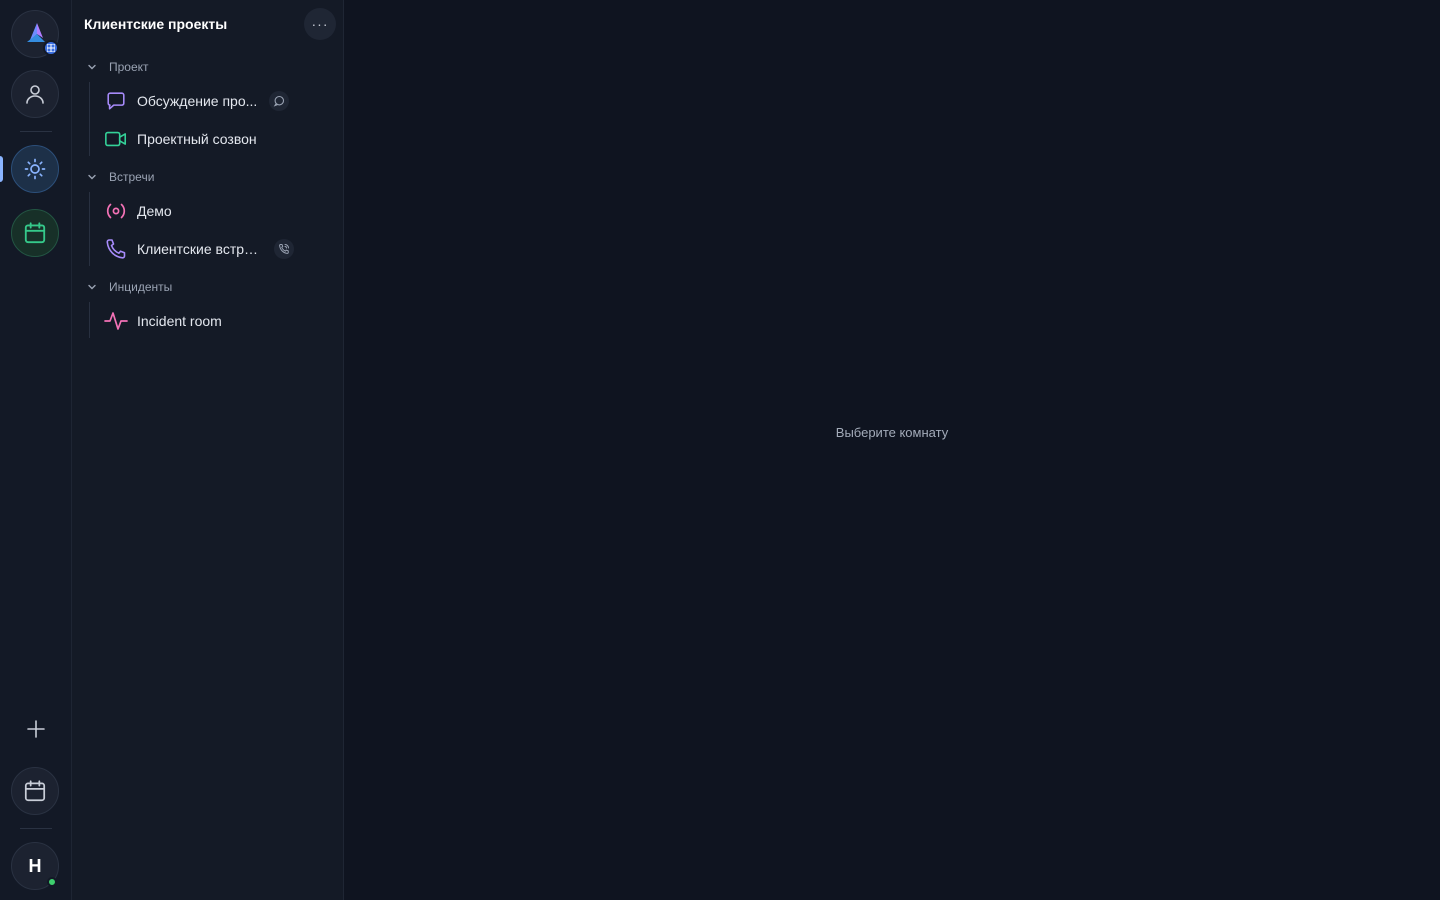 The height and width of the screenshot is (900, 1440). I want to click on more-icon: ···, so click(320, 24).